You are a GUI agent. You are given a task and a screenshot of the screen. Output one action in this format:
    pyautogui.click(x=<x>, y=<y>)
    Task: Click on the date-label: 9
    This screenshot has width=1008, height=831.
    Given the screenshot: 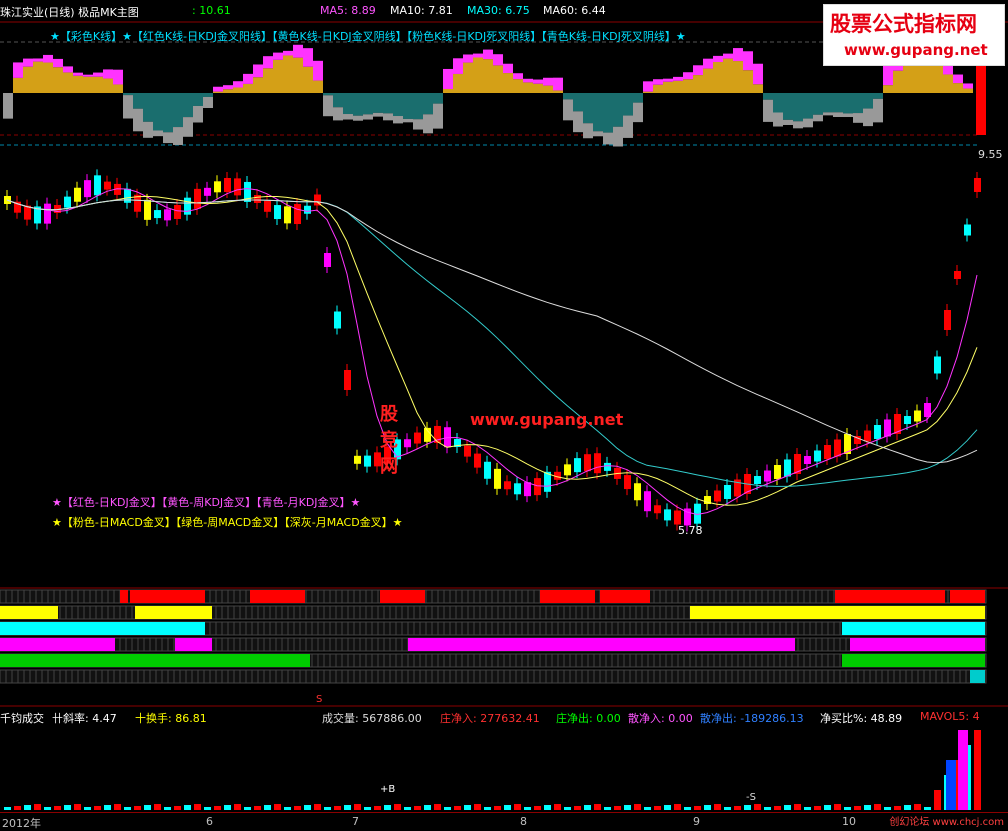 What is the action you would take?
    pyautogui.click(x=696, y=821)
    